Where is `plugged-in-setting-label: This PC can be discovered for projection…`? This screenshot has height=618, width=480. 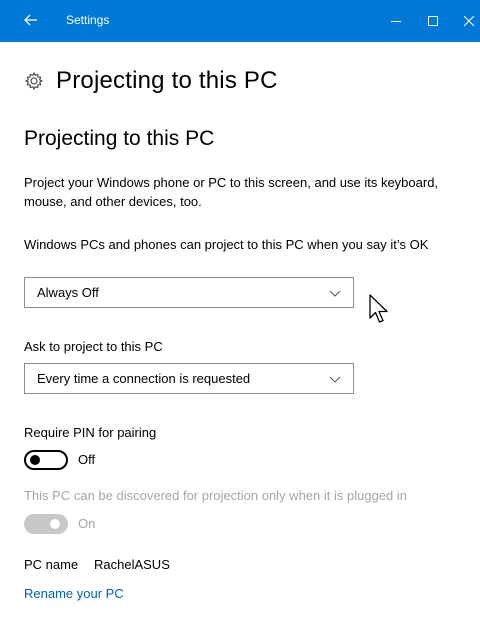
plugged-in-setting-label: This PC can be discovered for projection… is located at coordinates (215, 495).